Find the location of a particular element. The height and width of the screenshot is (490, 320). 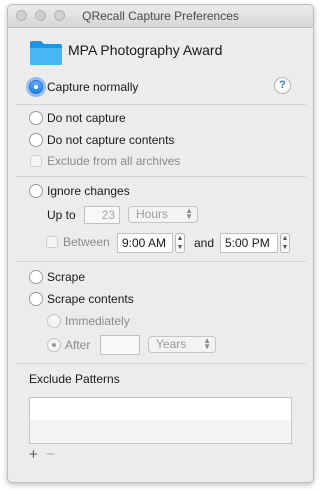

exclude-all-archives-checkbox is located at coordinates (36, 161).